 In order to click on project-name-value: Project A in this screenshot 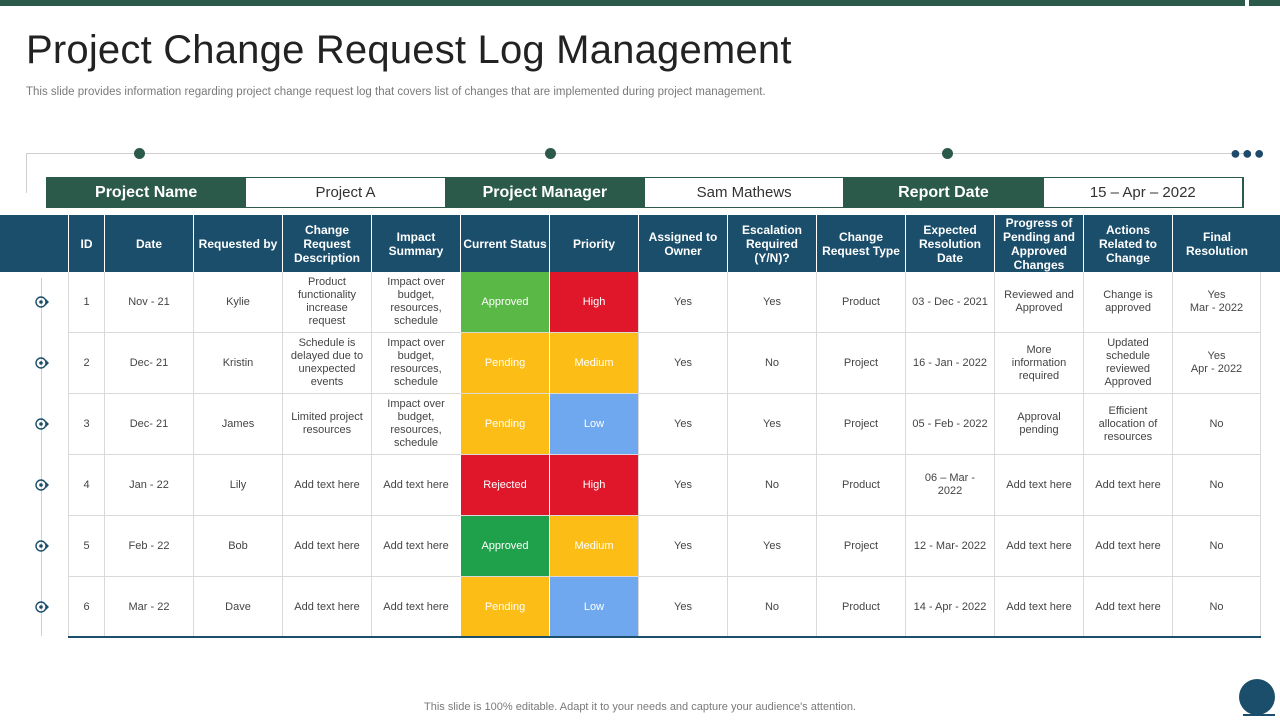, I will do `click(345, 192)`.